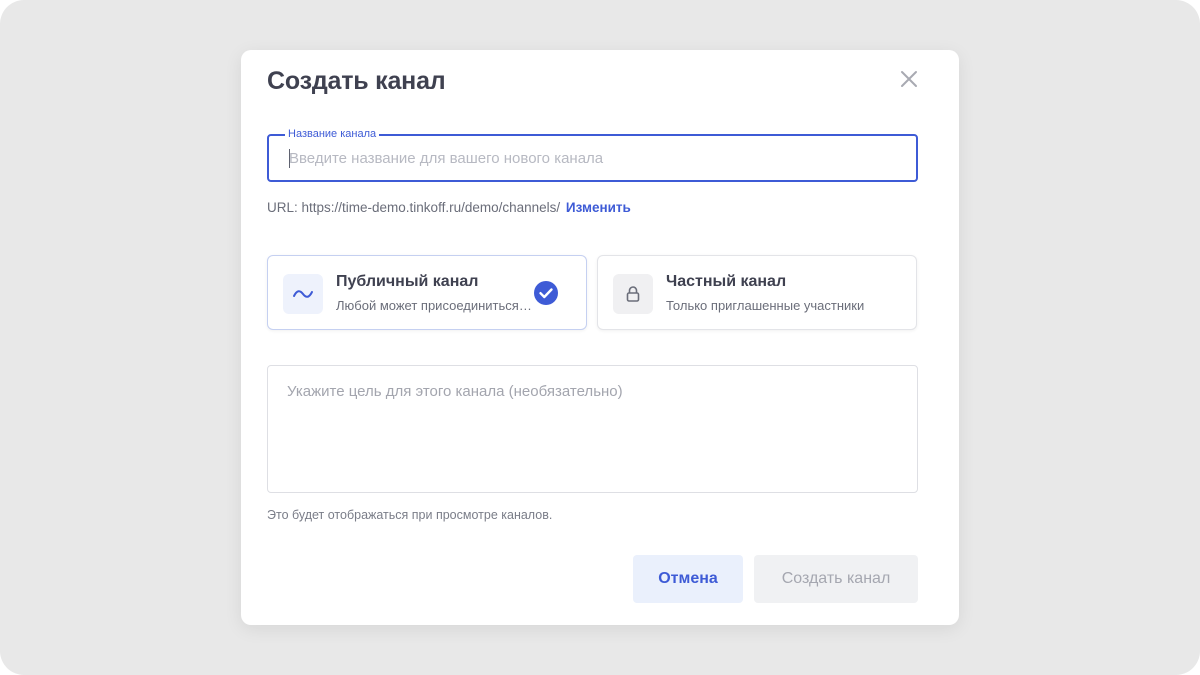 The width and height of the screenshot is (1200, 675). Describe the element at coordinates (407, 281) in the screenshot. I see `public-channel-title: Публичный канал` at that location.